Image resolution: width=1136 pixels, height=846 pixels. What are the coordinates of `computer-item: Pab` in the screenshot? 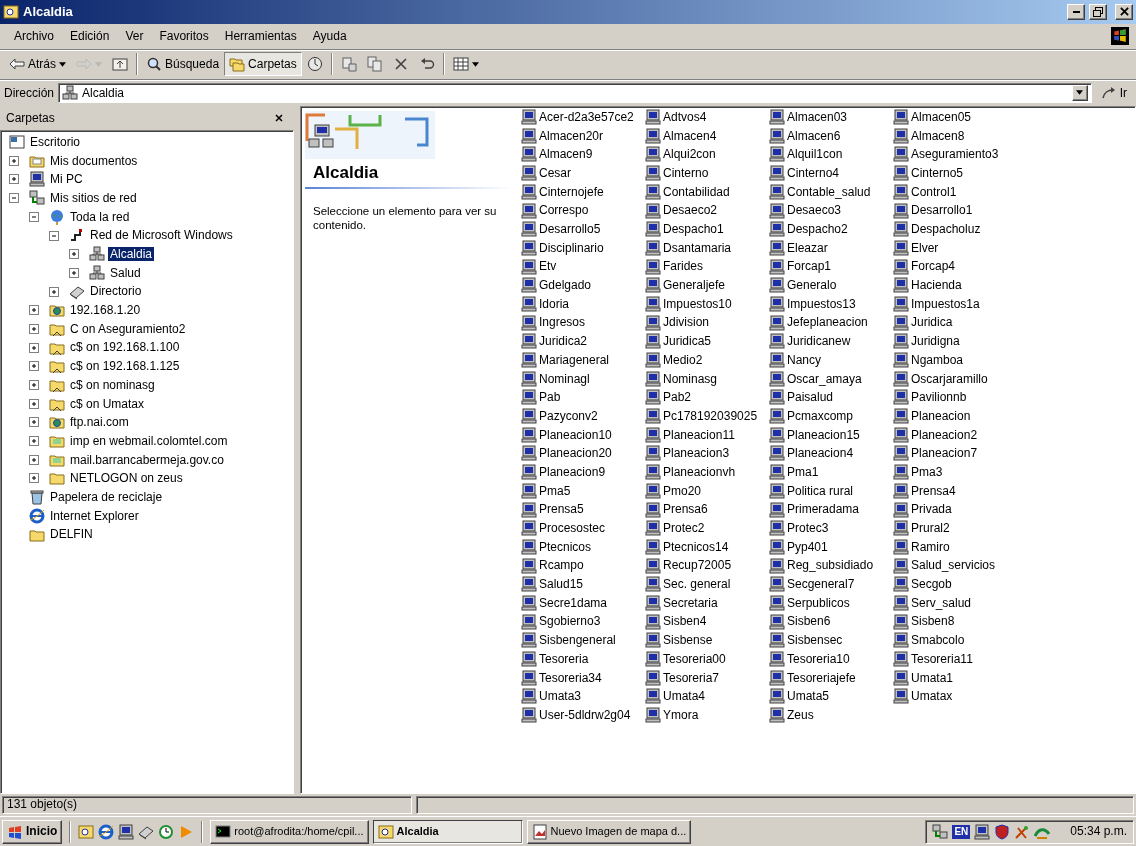 It's located at (583, 397).